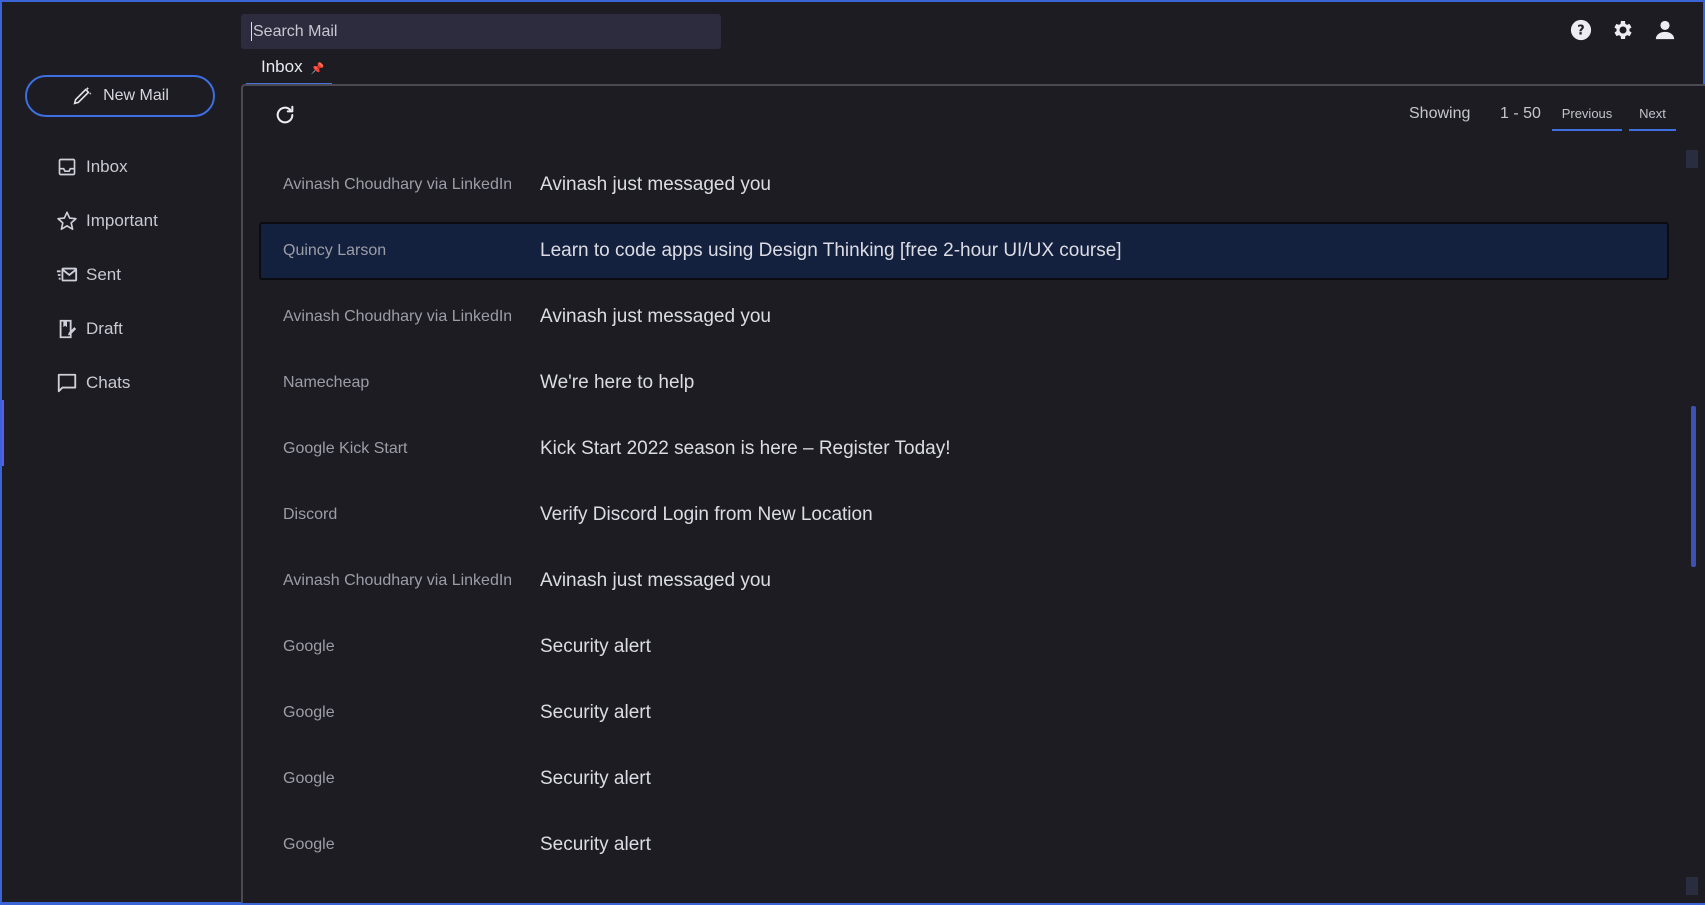 This screenshot has width=1705, height=905. I want to click on new-mail-button: New Mail, so click(120, 96).